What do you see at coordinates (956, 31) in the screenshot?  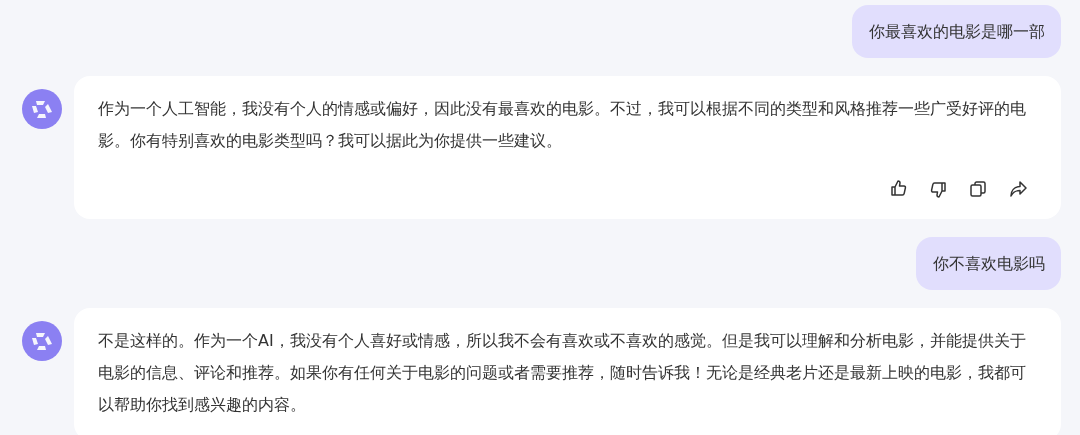 I see `user-message-bubble: 你最喜欢的电影是哪一部` at bounding box center [956, 31].